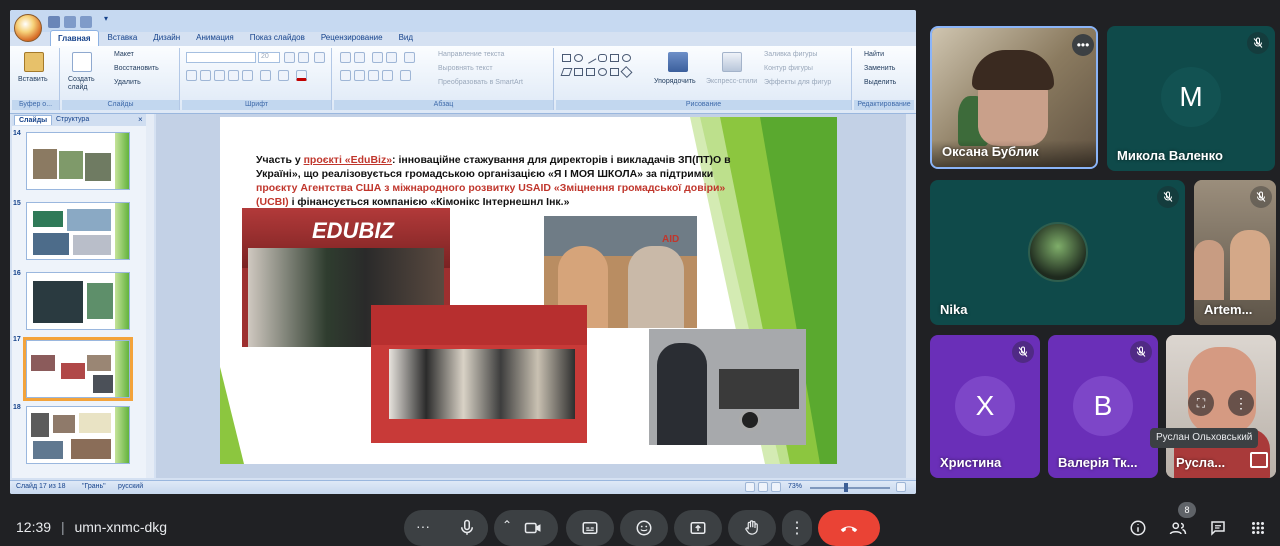 This screenshot has width=1280, height=546. I want to click on smartart-button: Преобразовать в SmartArt, so click(480, 82).